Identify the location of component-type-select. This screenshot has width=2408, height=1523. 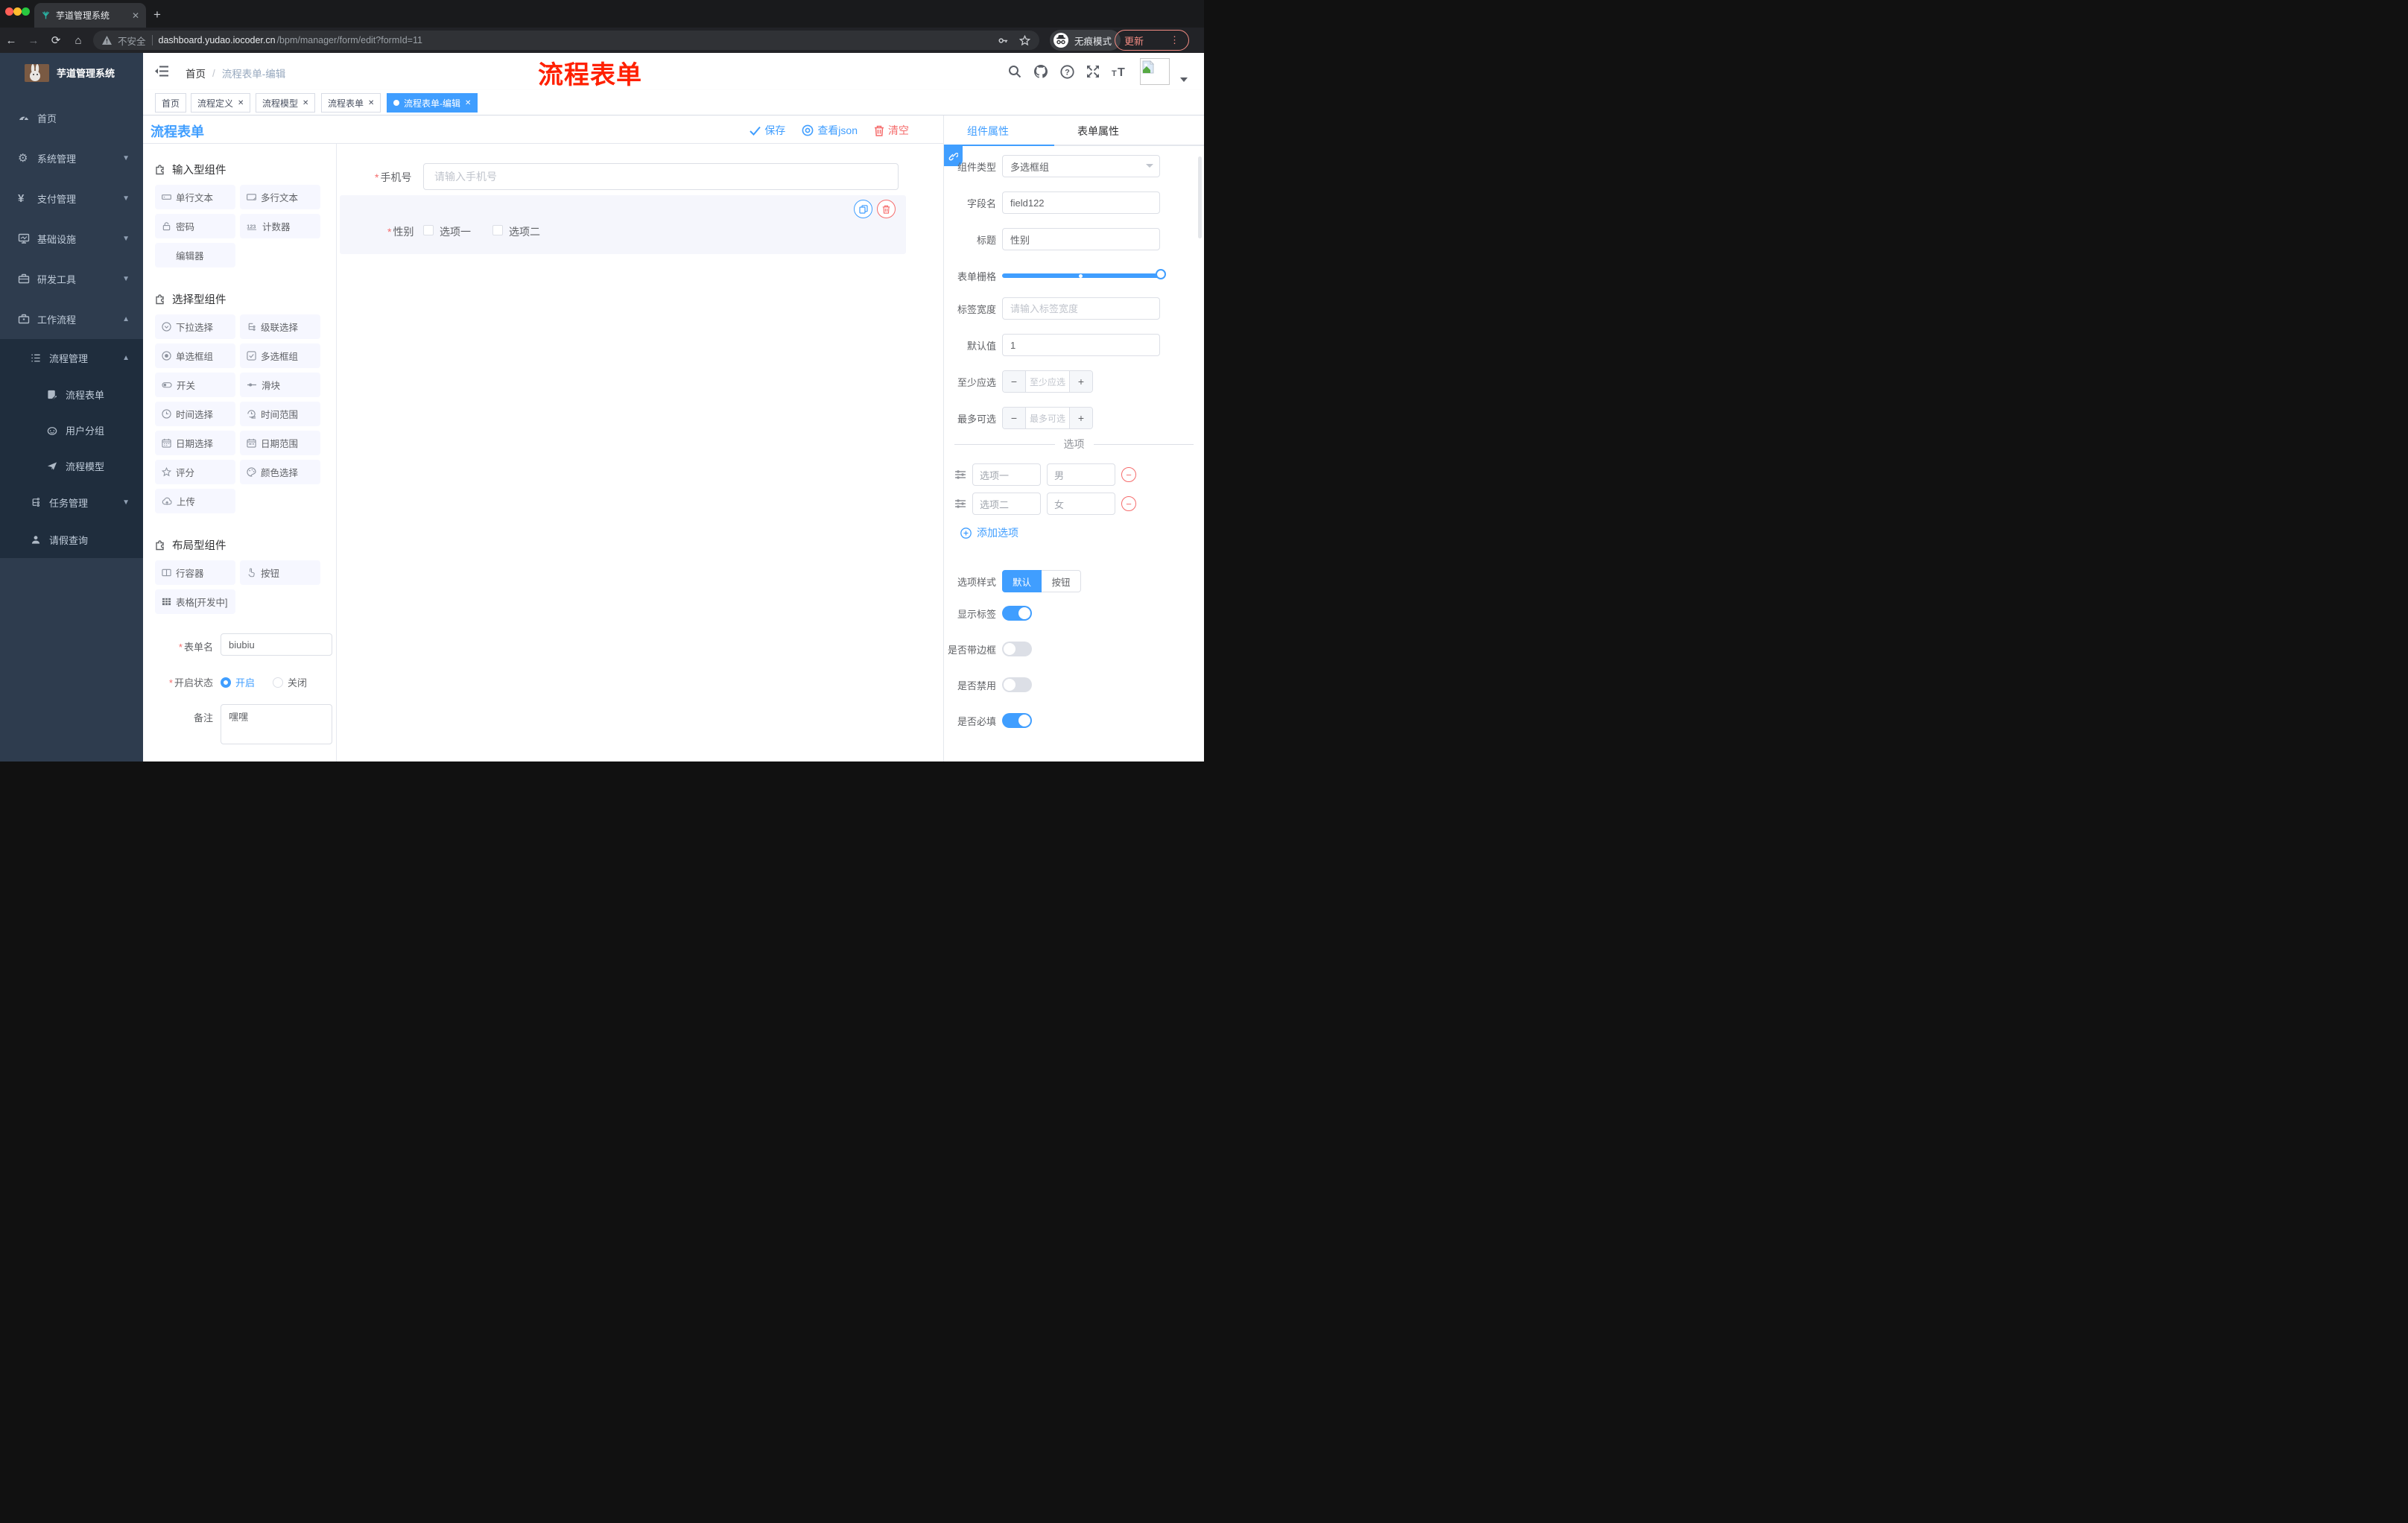
(1081, 166).